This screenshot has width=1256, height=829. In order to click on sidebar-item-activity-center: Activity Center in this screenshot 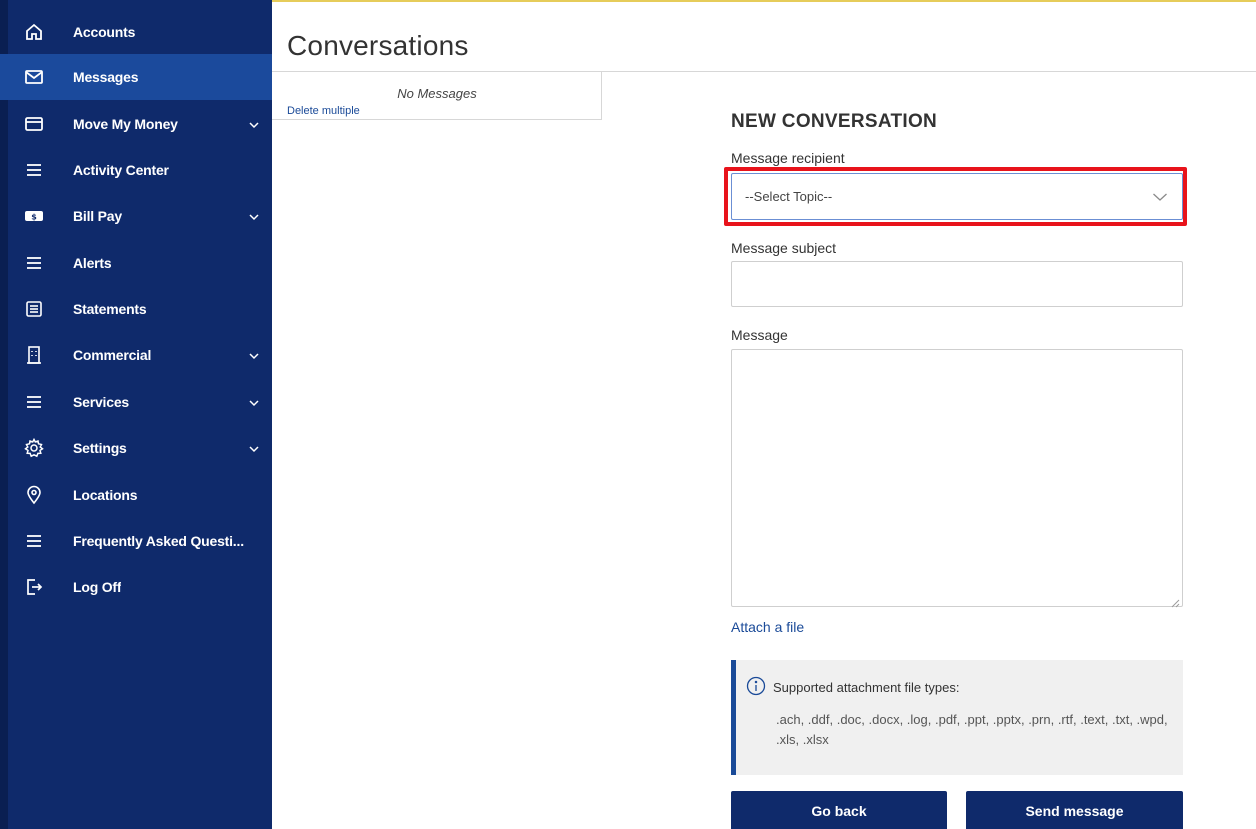, I will do `click(136, 170)`.